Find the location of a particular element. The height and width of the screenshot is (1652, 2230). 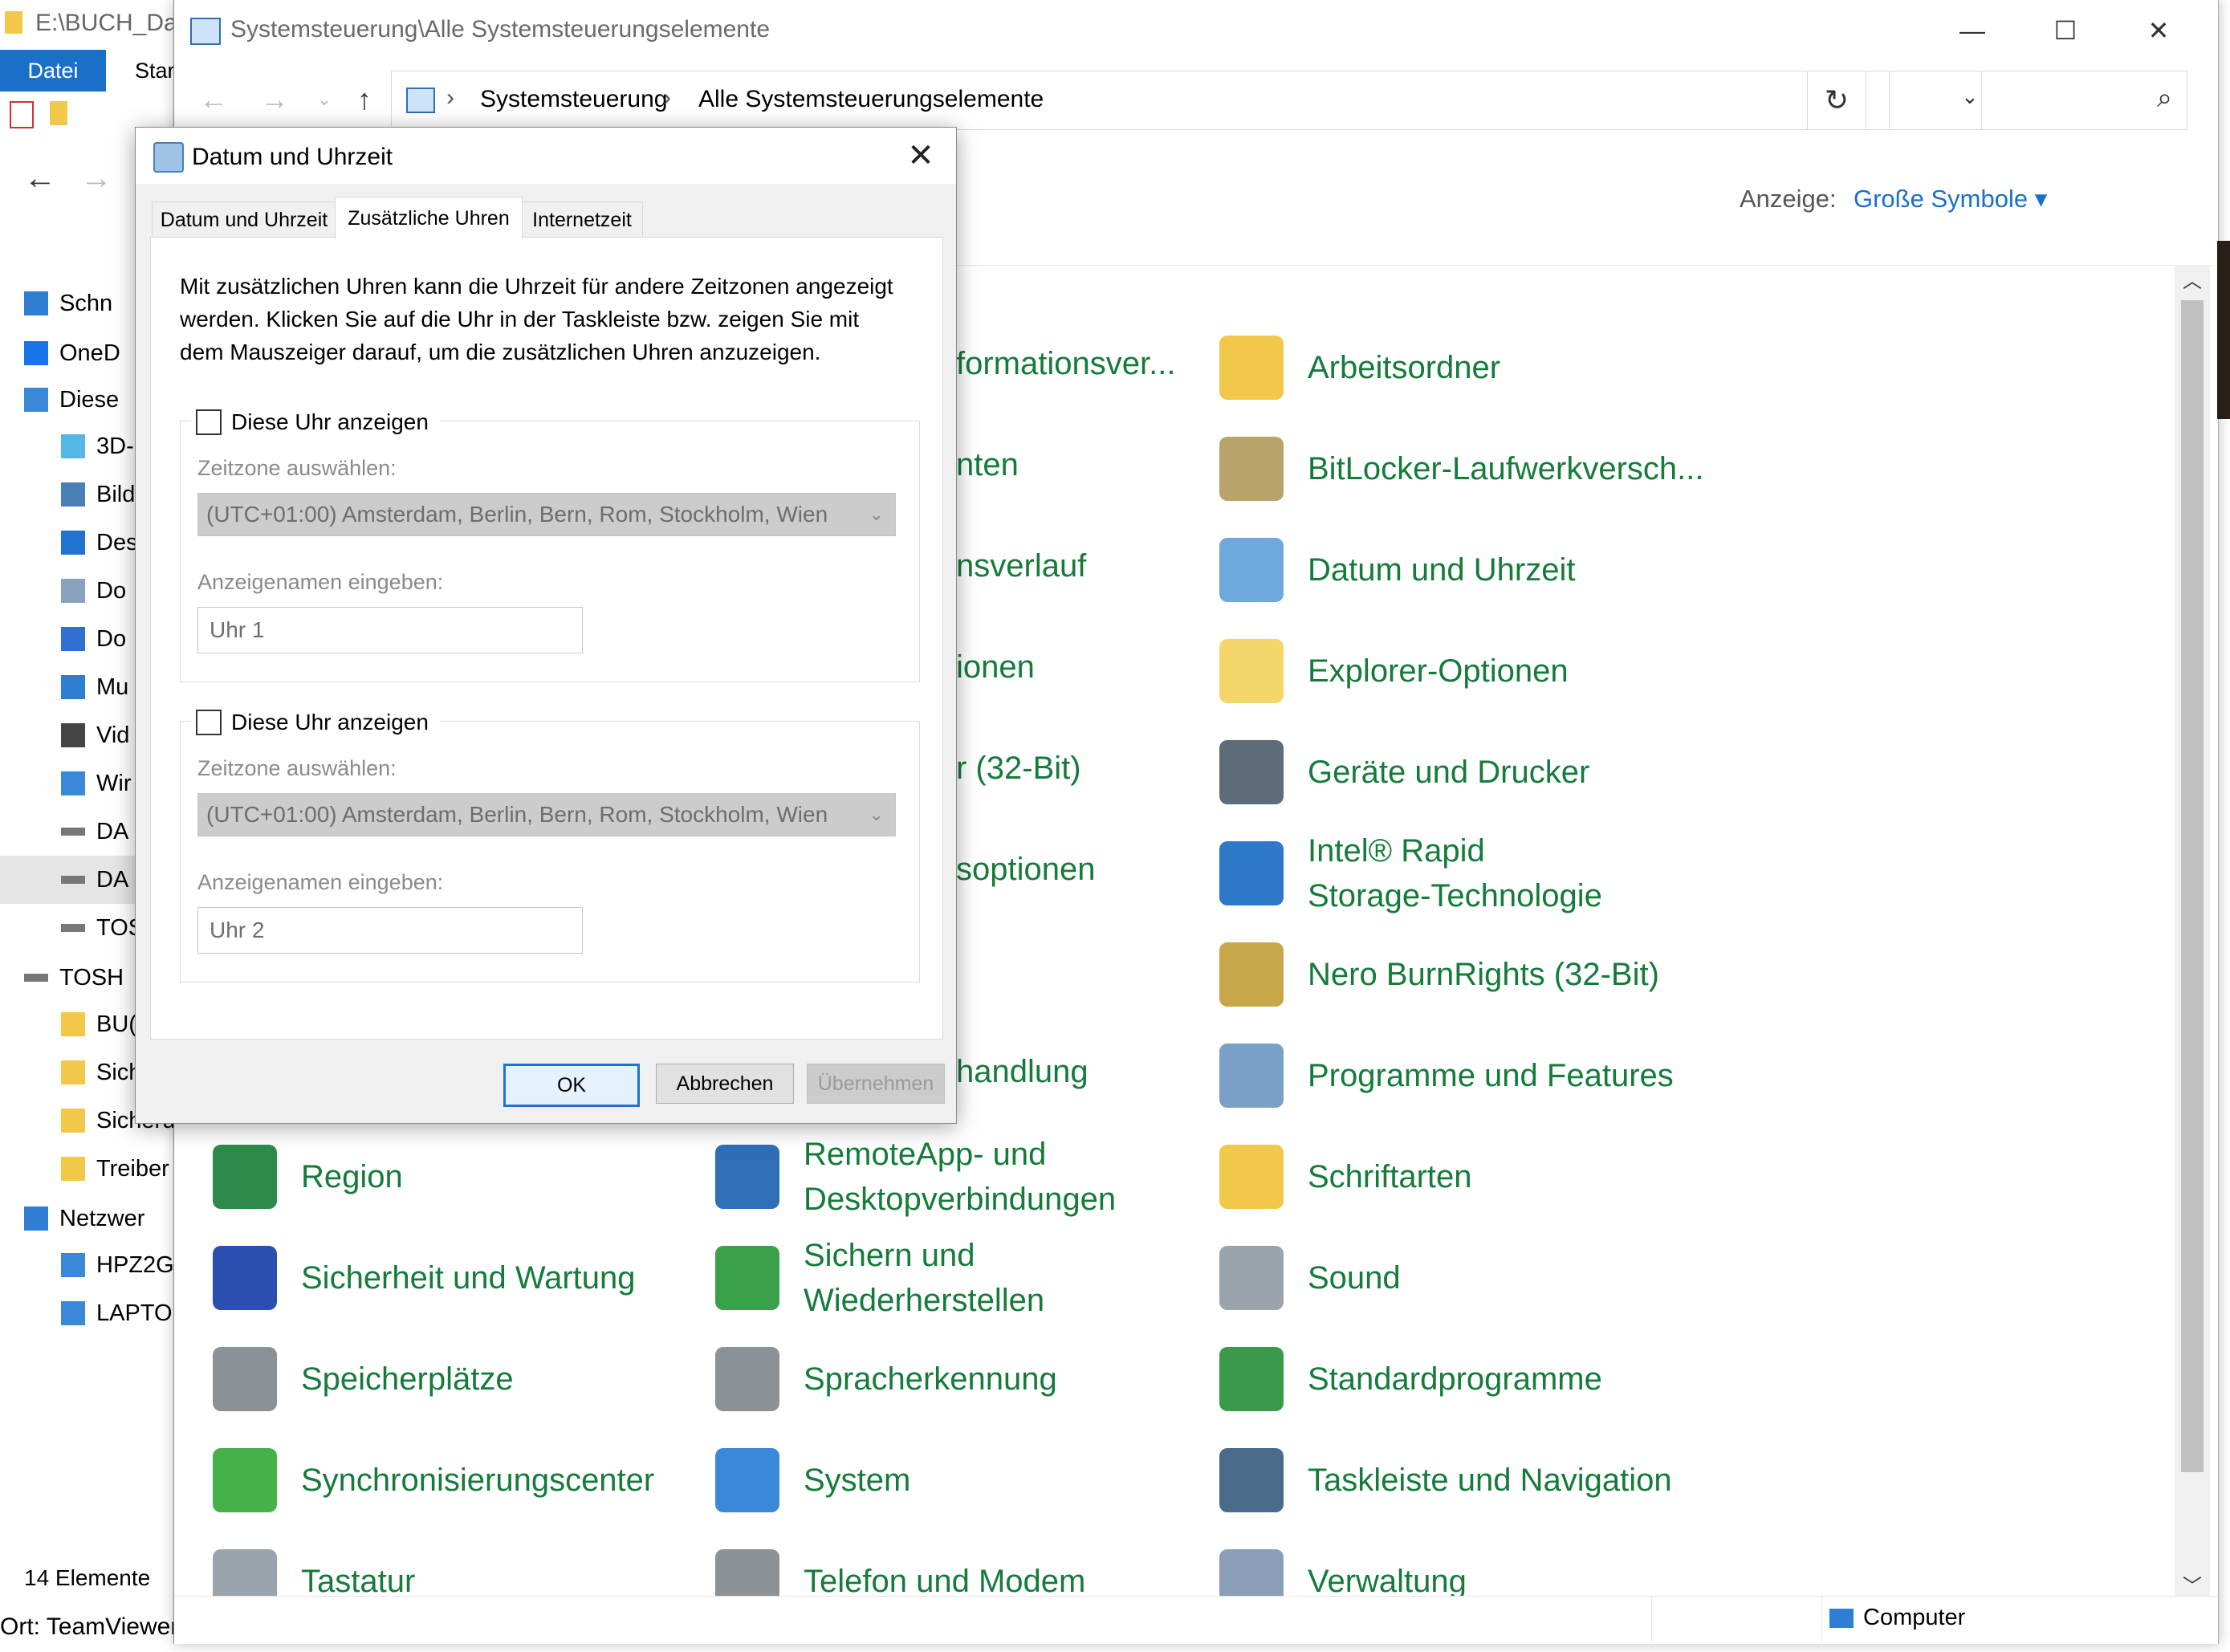

nav-item: LAPTOI is located at coordinates (120, 1313).